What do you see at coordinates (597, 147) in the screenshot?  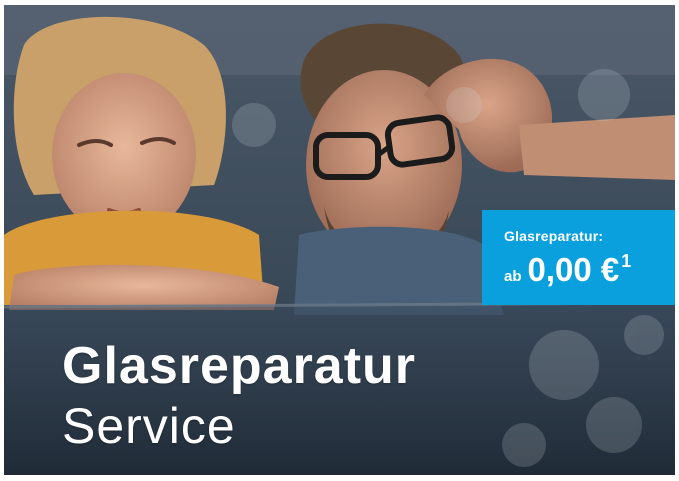 I see `man-arm` at bounding box center [597, 147].